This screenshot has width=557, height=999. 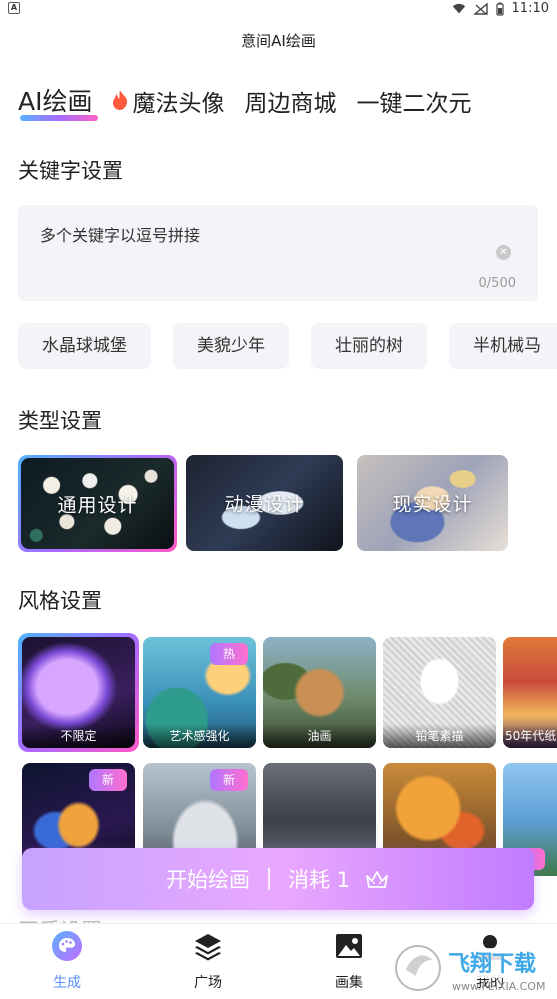 I want to click on layers-icon, so click(x=208, y=947).